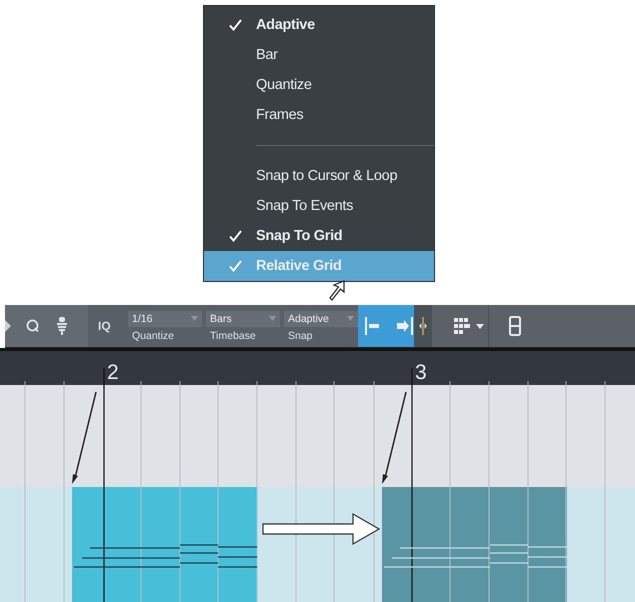 The image size is (635, 602). What do you see at coordinates (421, 372) in the screenshot?
I see `bar-number: 3` at bounding box center [421, 372].